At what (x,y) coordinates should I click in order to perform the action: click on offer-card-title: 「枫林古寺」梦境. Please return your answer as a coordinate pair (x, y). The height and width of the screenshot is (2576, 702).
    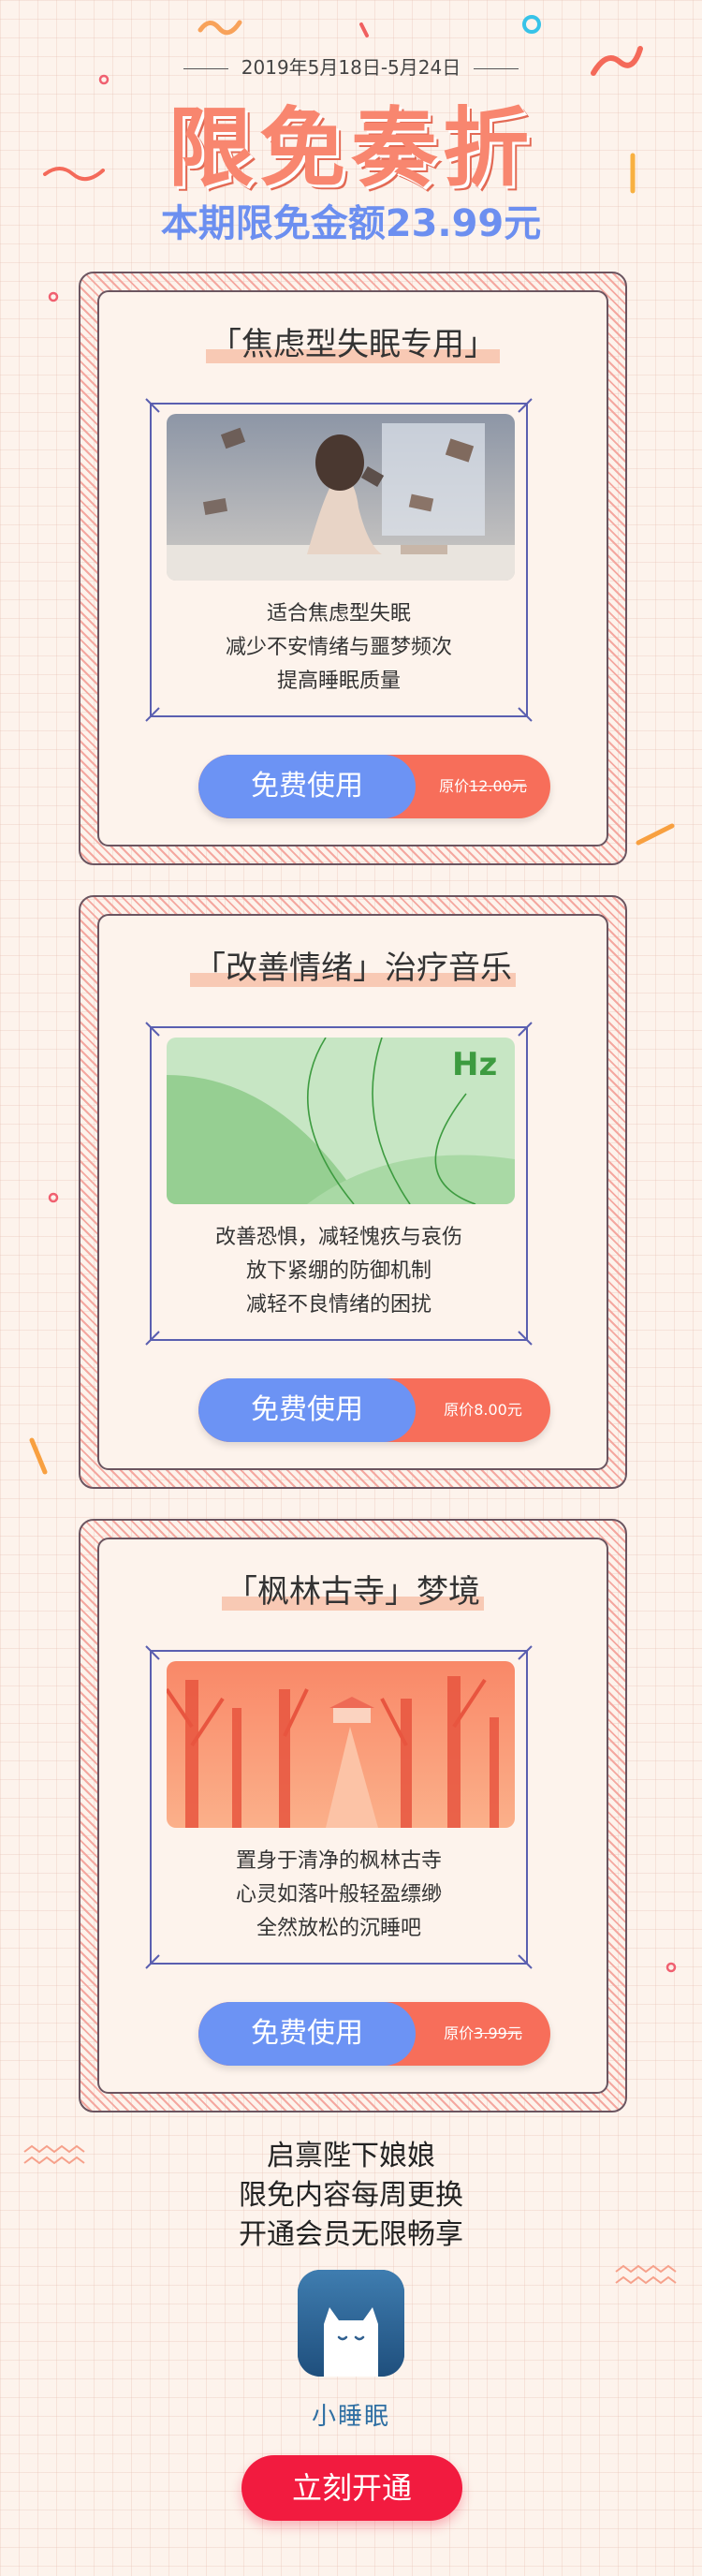
    Looking at the image, I should click on (353, 1589).